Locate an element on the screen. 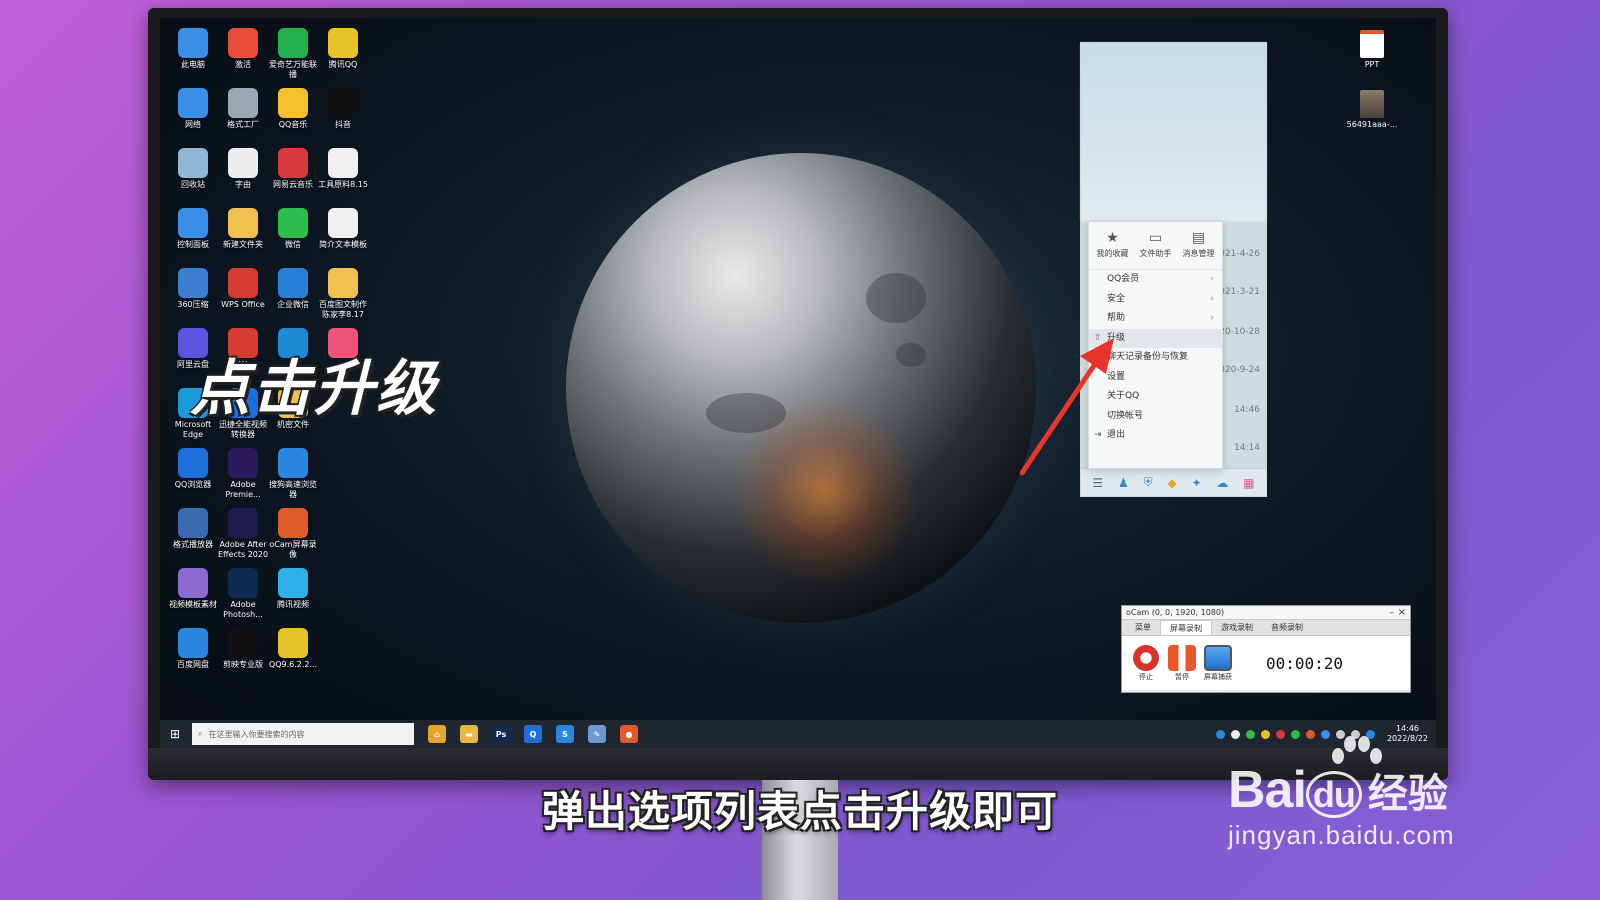 Image resolution: width=1600 pixels, height=900 pixels. desktop-icon: 视频模板素材 is located at coordinates (193, 589).